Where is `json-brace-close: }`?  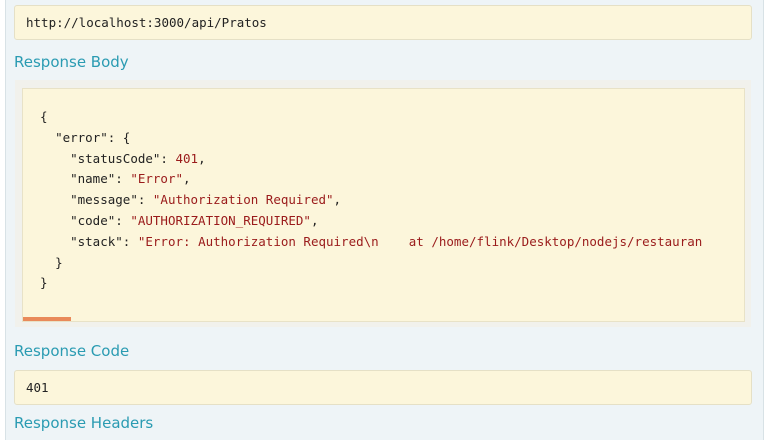 json-brace-close: } is located at coordinates (44, 283).